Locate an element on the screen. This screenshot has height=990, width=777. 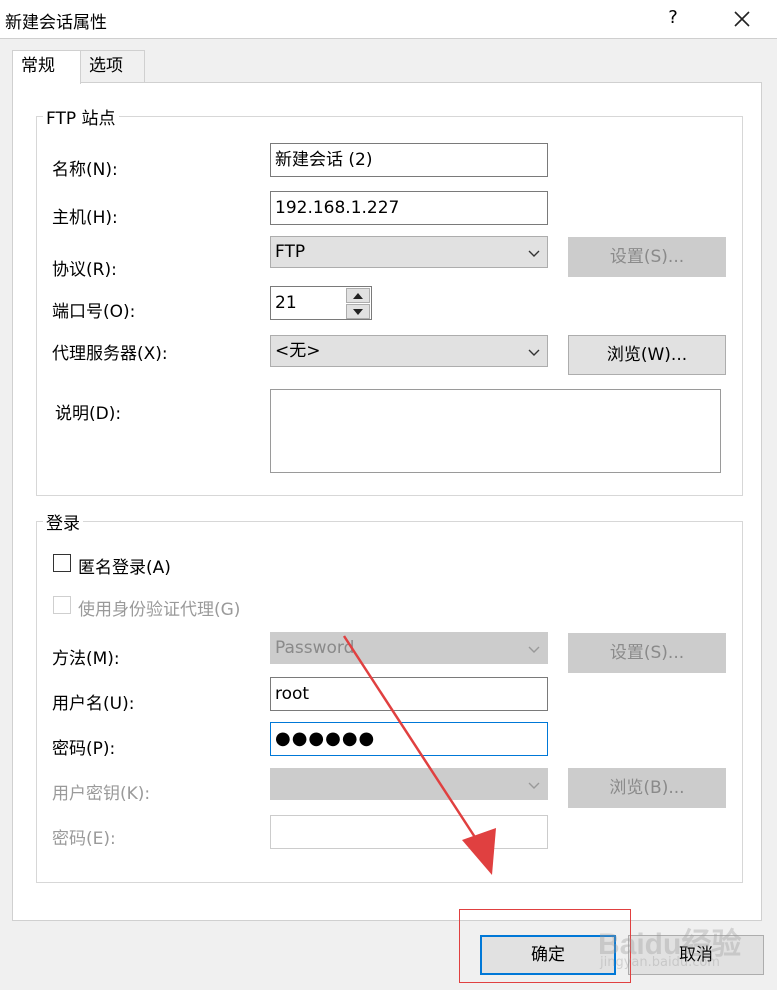
stepper-up-icon is located at coordinates (358, 295).